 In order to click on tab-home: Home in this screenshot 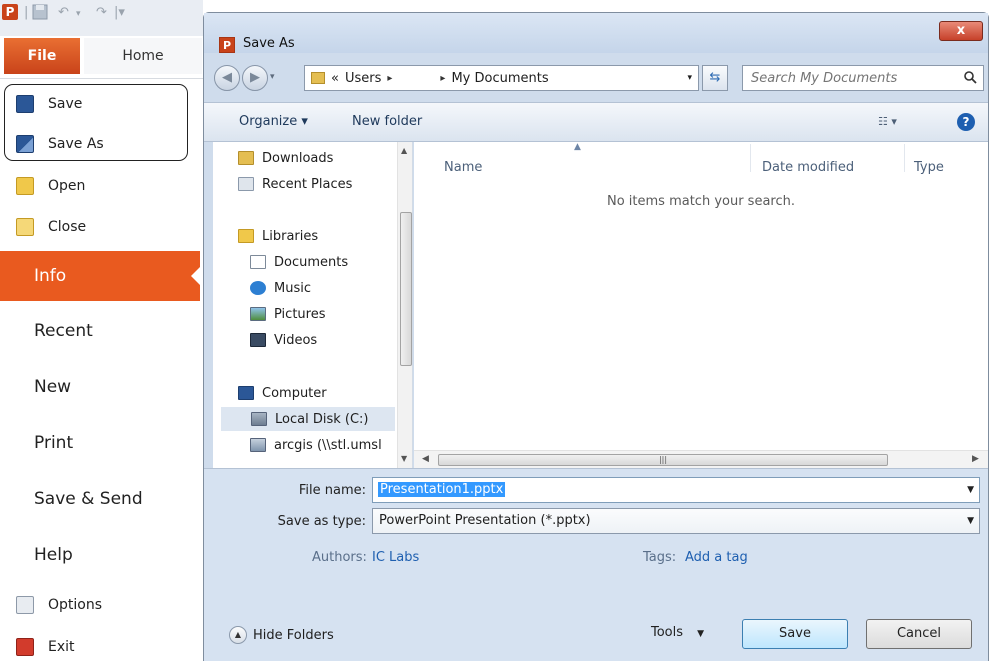, I will do `click(143, 56)`.